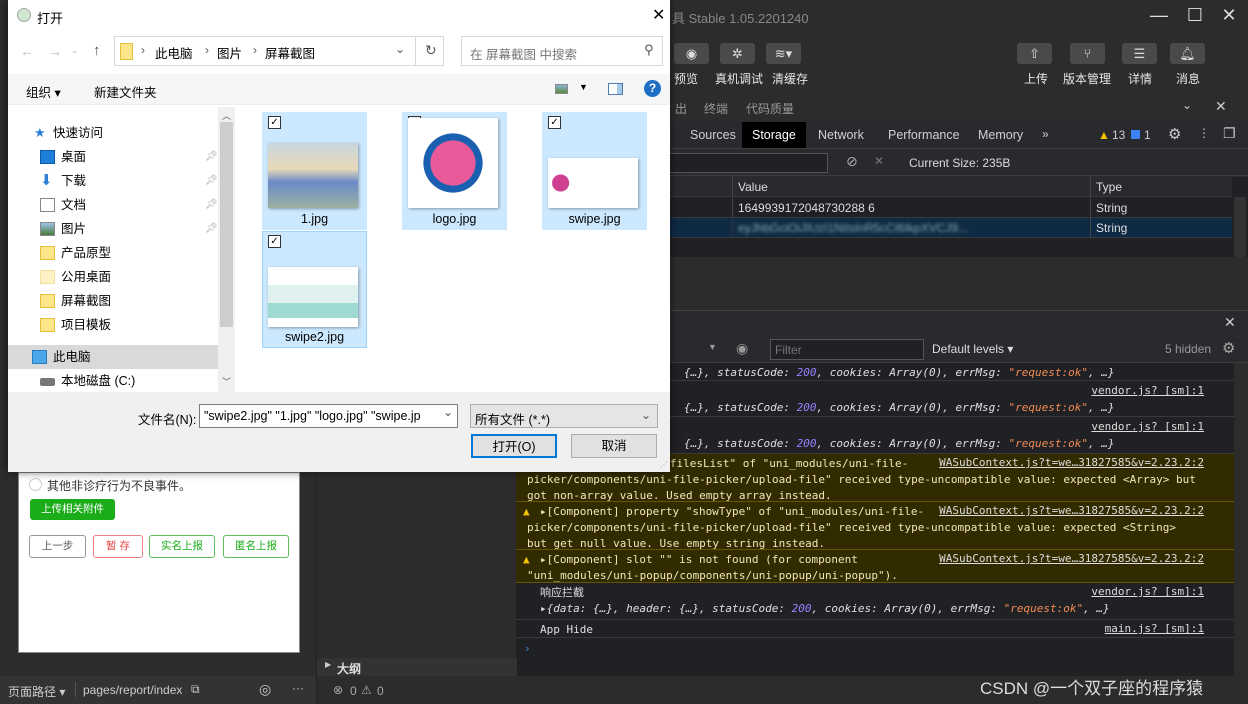  What do you see at coordinates (55, 51) in the screenshot?
I see `forward-icon: →` at bounding box center [55, 51].